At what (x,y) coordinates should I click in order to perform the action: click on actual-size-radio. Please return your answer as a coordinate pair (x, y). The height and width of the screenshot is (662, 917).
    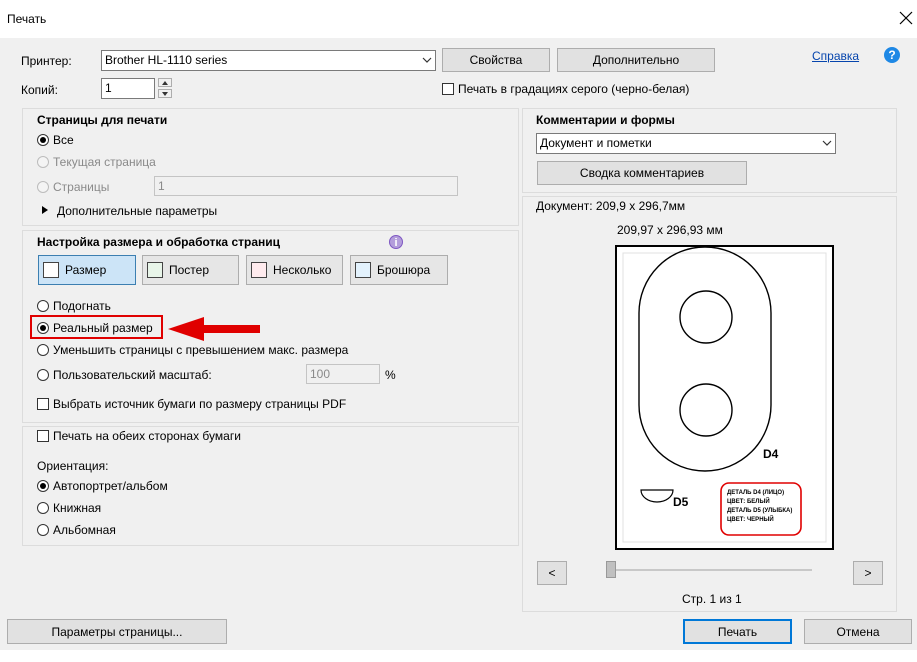
    Looking at the image, I should click on (43, 328).